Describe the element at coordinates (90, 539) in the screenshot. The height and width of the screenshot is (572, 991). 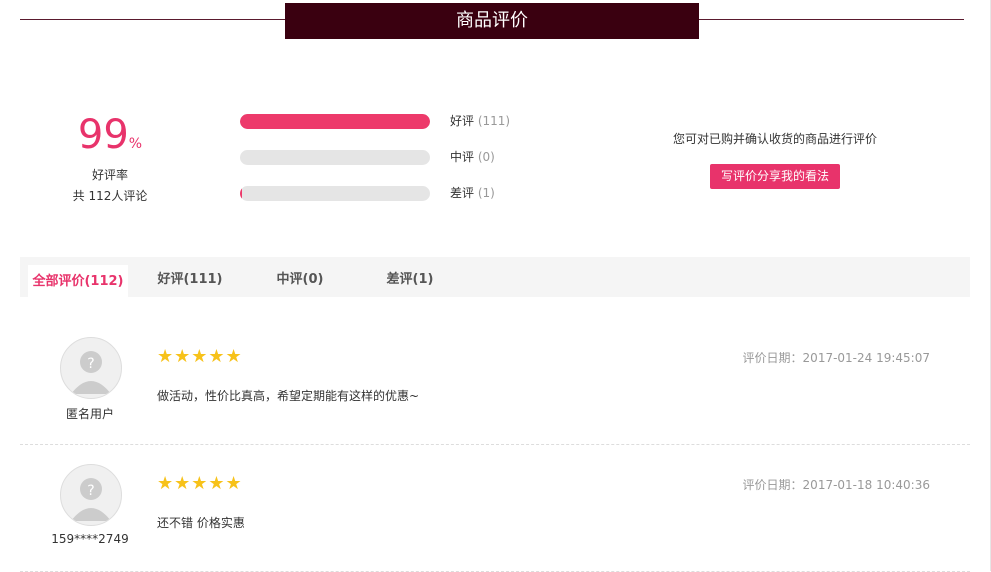
I see `reviewer-name: 159****2749` at that location.